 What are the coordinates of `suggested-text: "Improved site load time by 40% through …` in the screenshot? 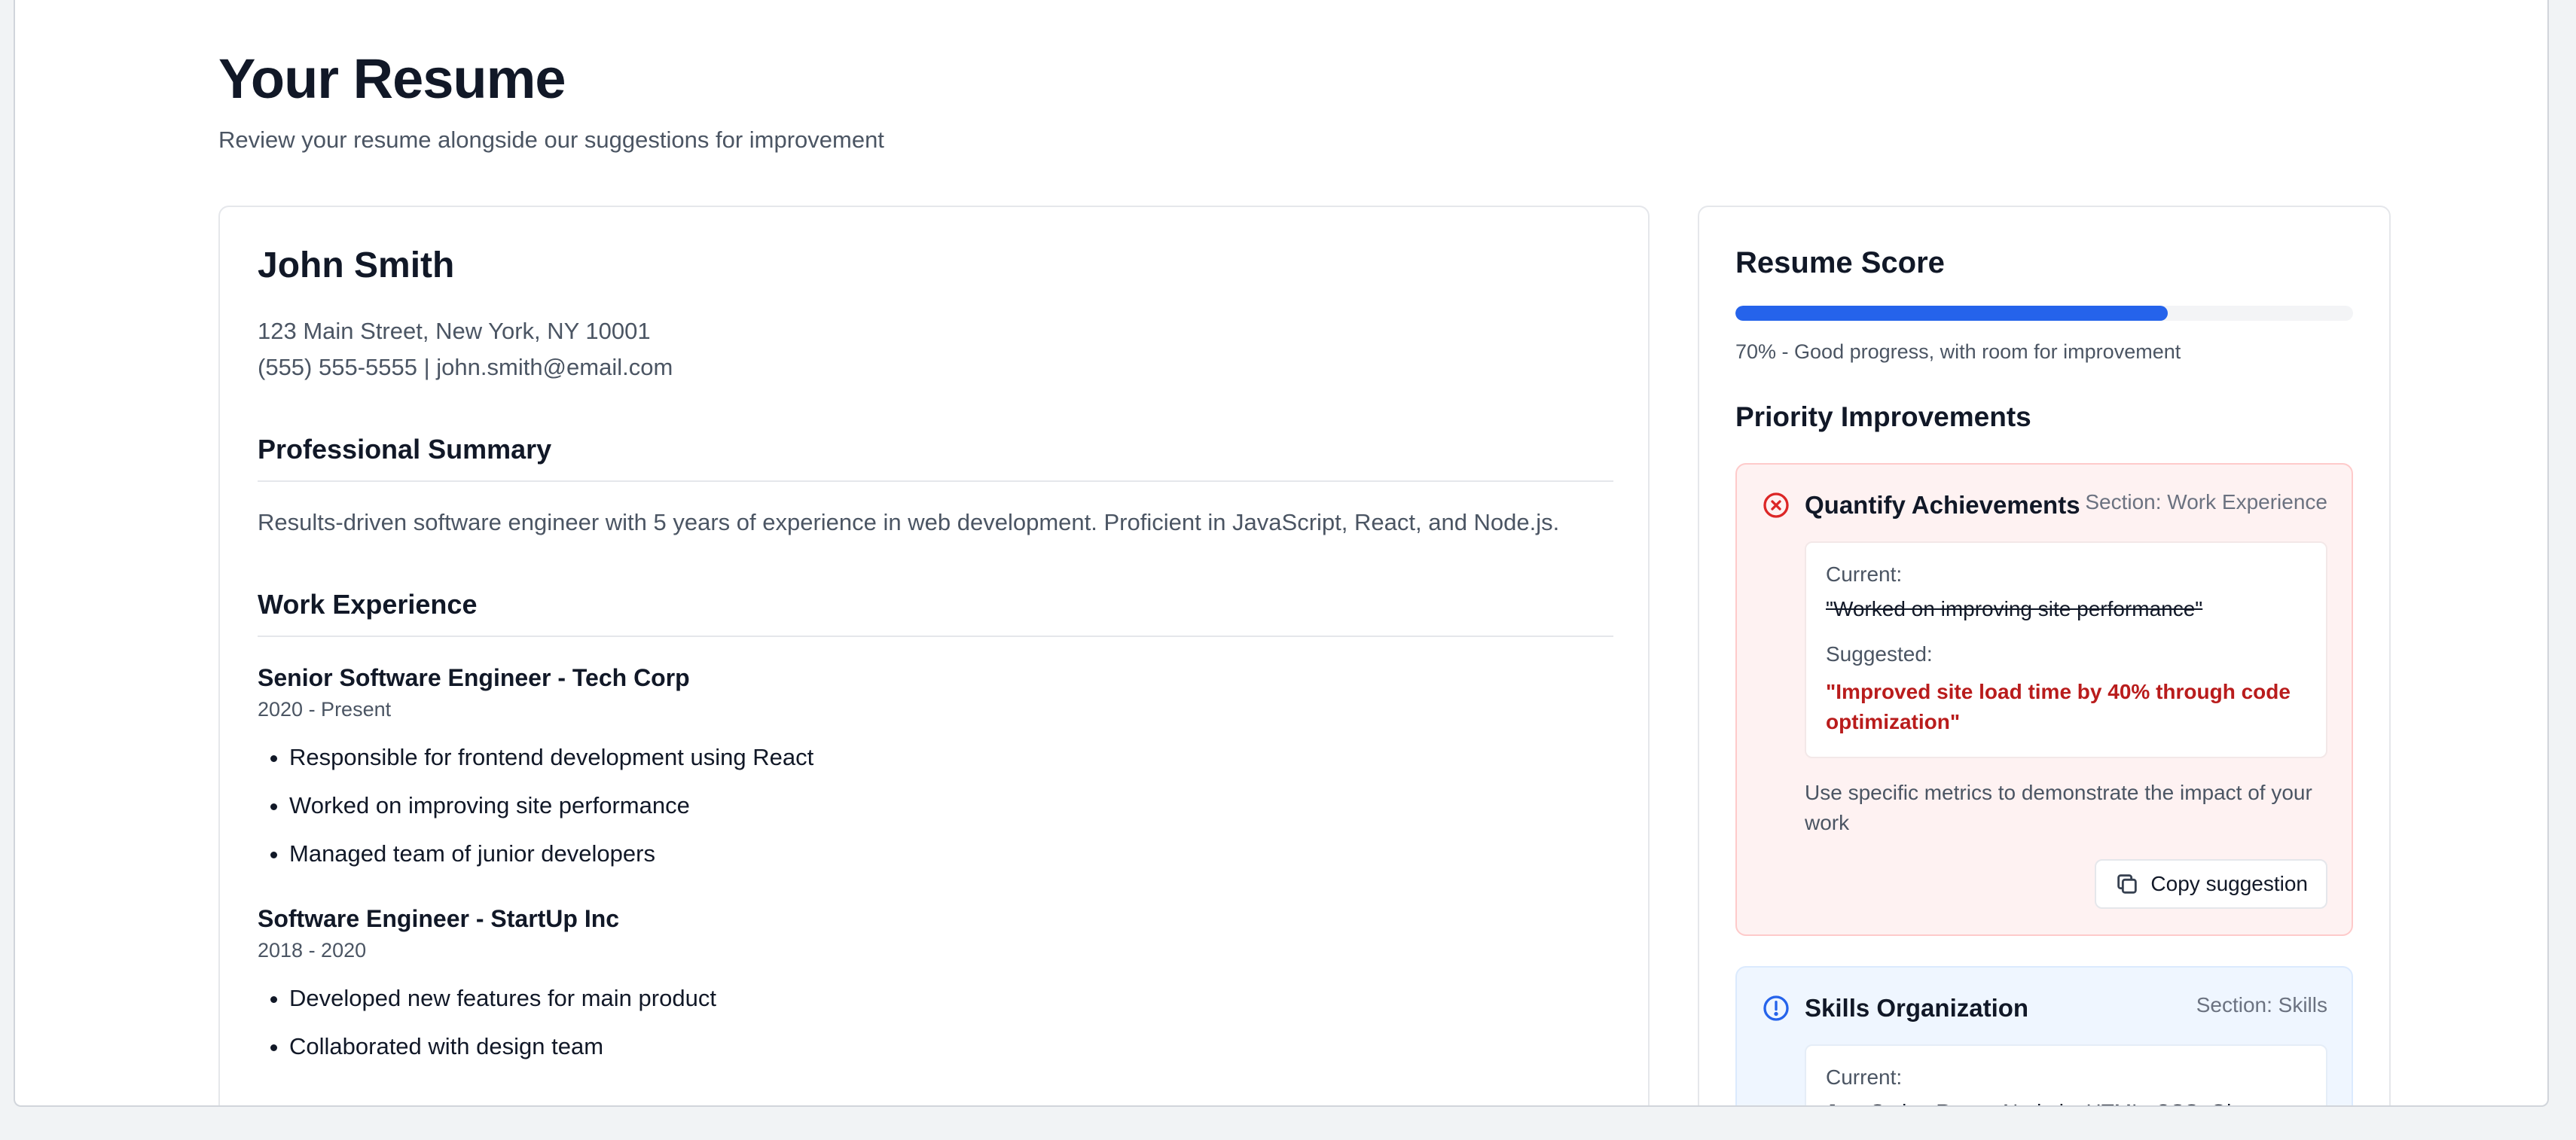 It's located at (2059, 706).